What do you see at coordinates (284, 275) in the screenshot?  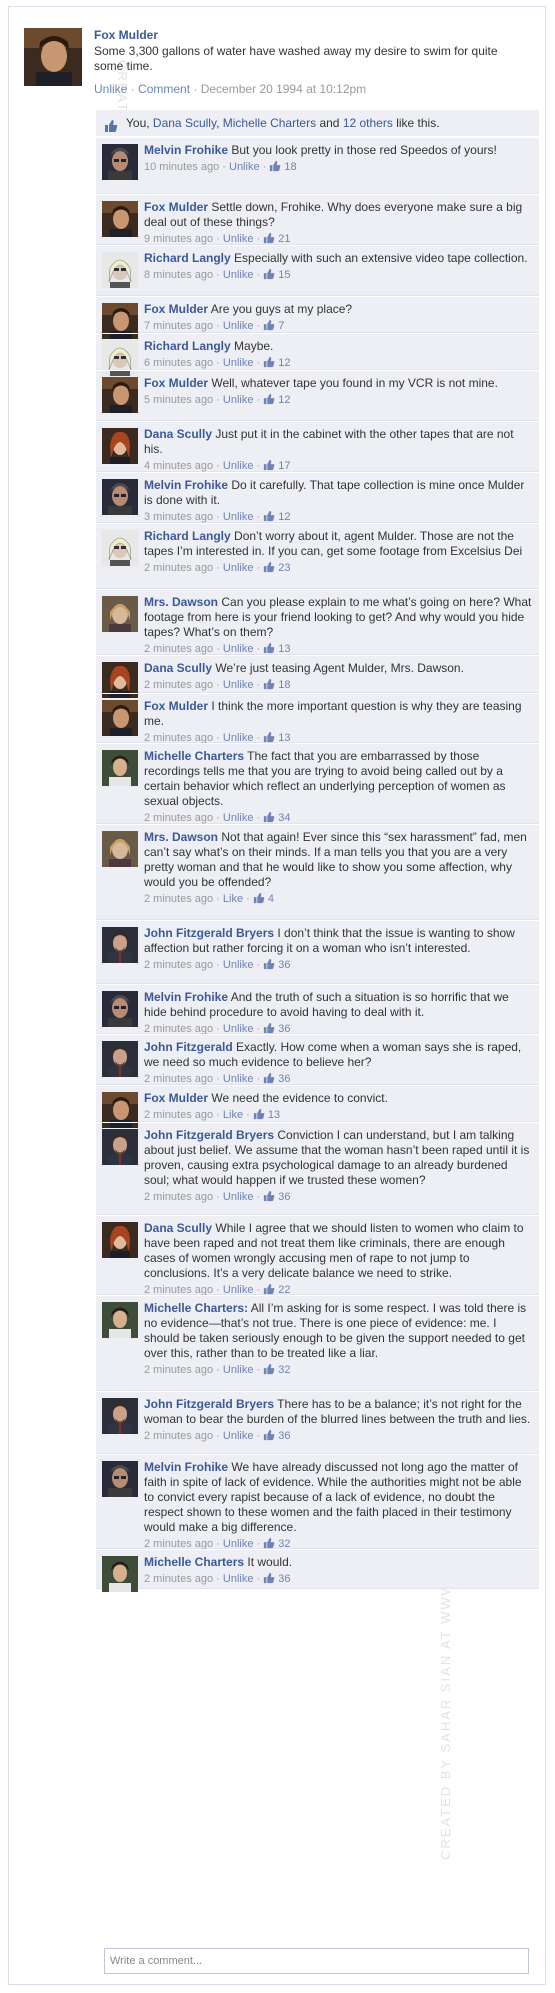 I see `comment-like-count: 15` at bounding box center [284, 275].